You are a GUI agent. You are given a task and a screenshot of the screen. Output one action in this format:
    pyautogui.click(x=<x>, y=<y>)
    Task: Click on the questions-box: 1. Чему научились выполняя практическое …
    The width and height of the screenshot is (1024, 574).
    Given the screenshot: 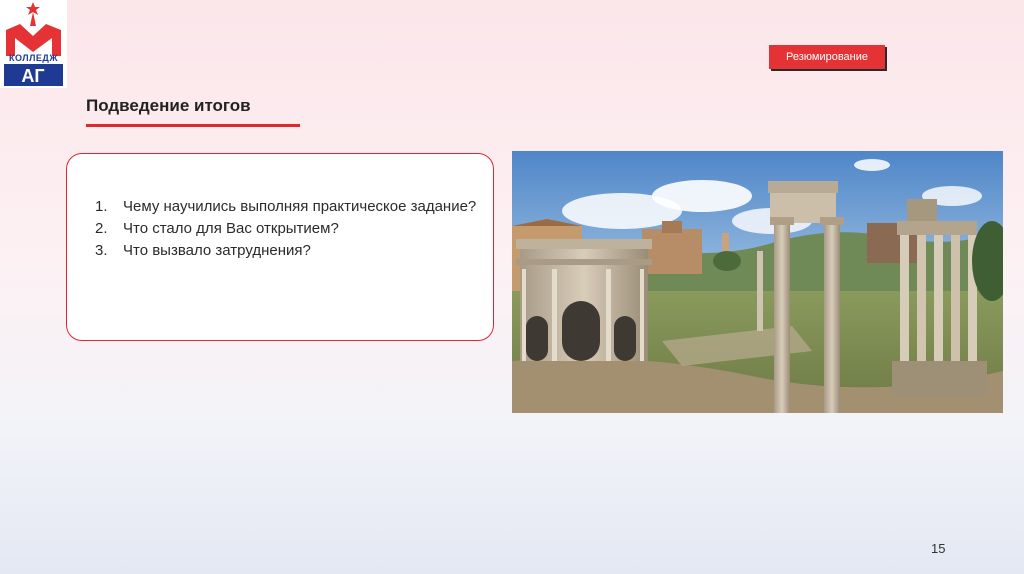 What is the action you would take?
    pyautogui.click(x=280, y=247)
    